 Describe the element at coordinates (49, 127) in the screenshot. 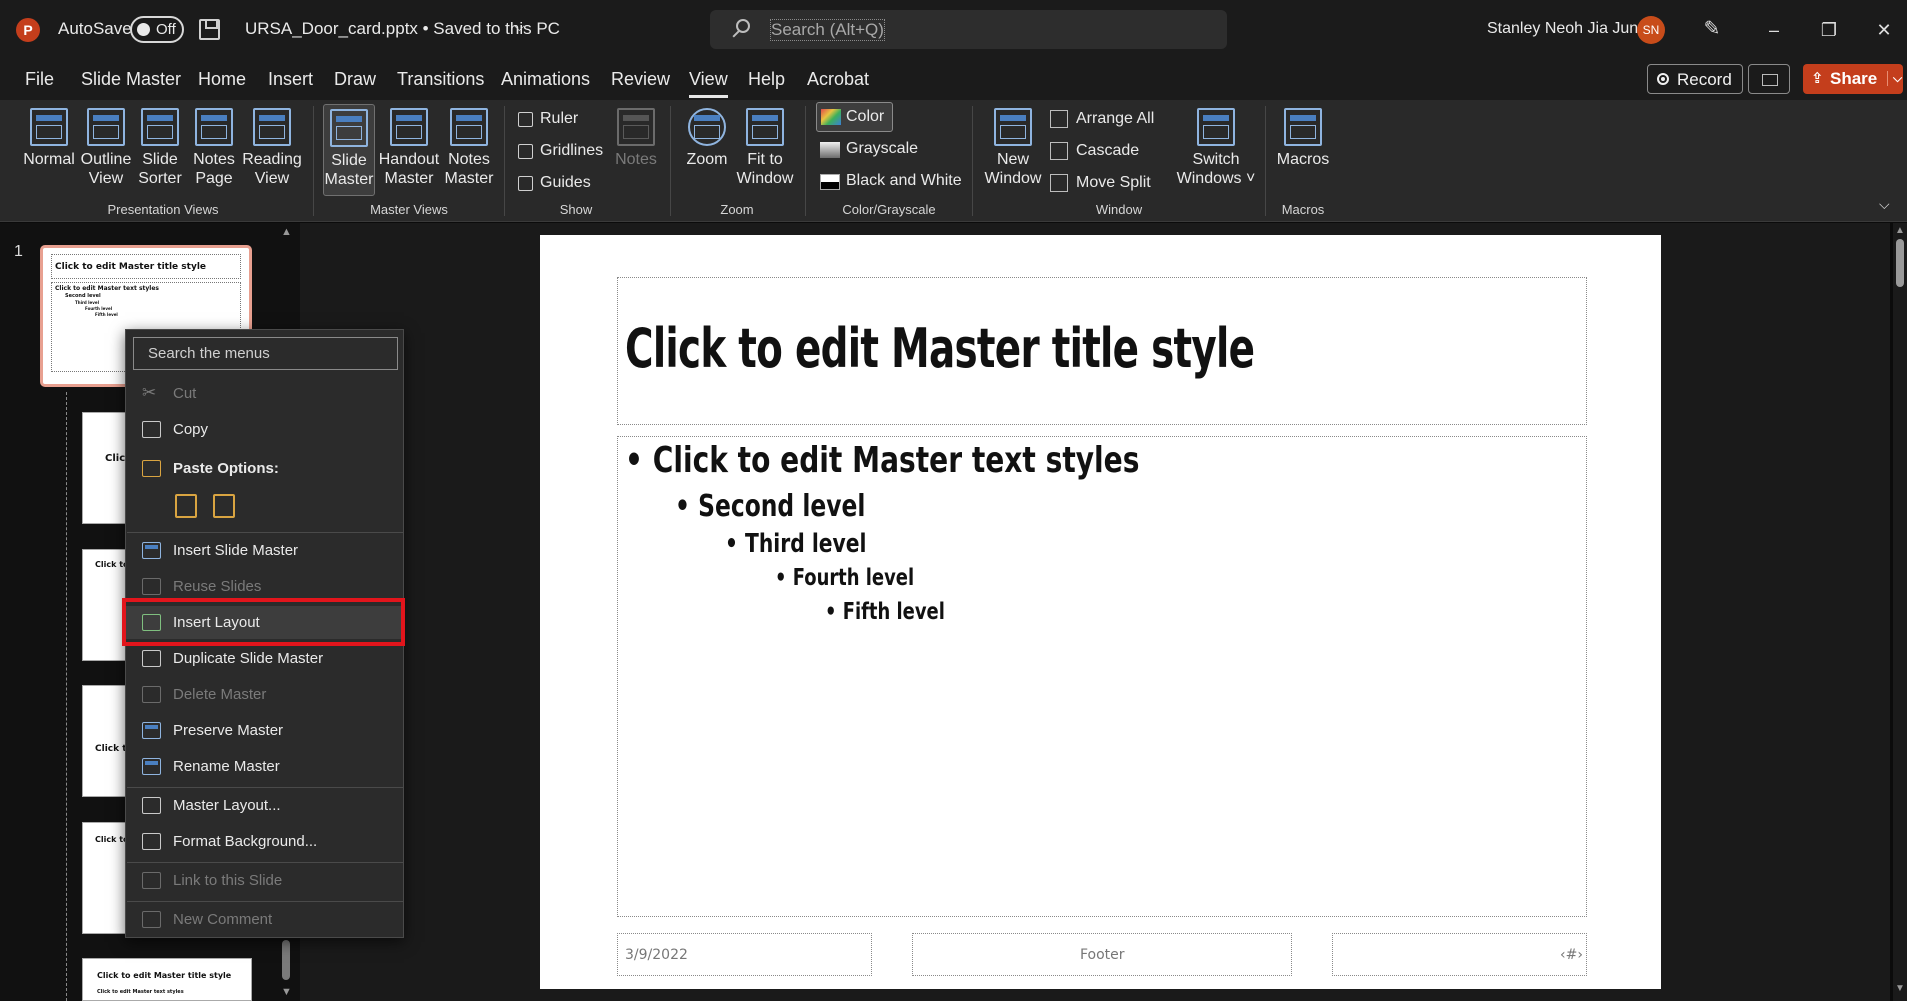

I see `normal-view-icon` at that location.